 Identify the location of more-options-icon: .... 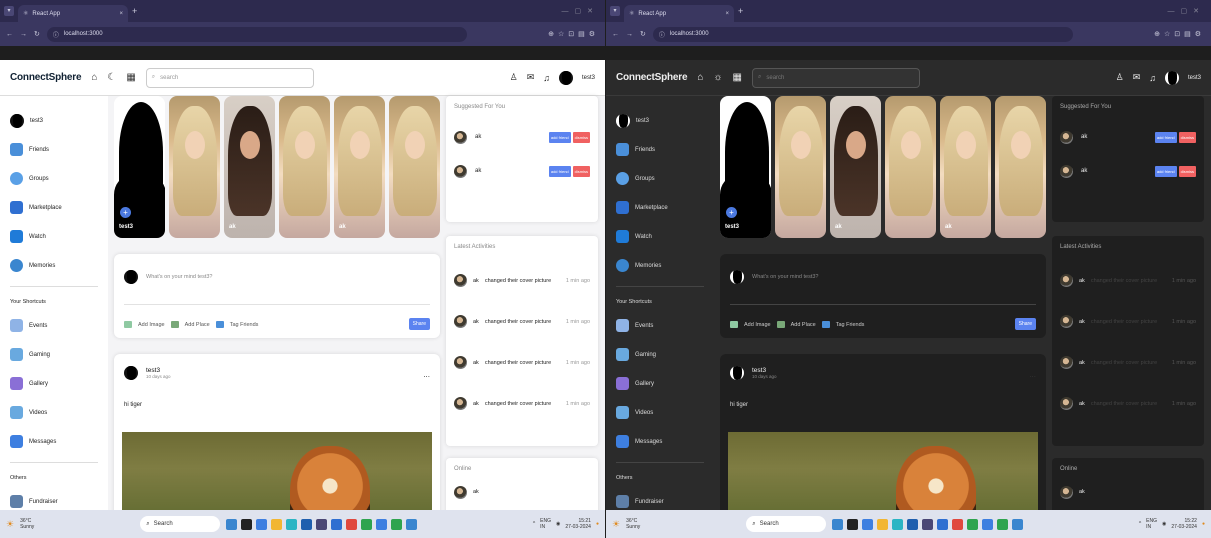
(426, 374).